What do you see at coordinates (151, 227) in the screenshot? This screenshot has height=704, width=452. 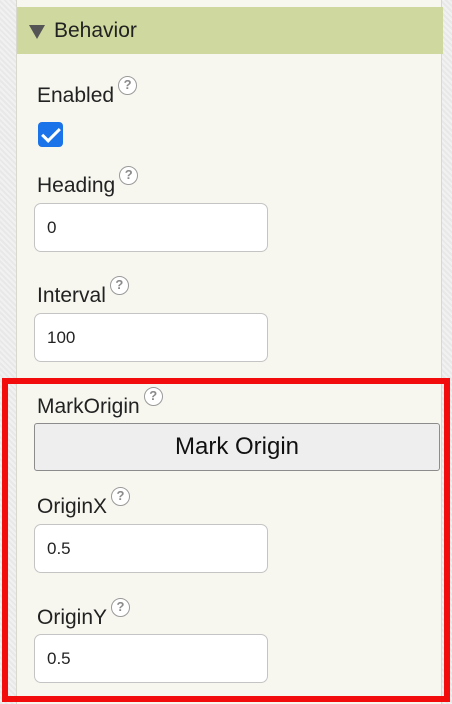 I see `heading-input` at bounding box center [151, 227].